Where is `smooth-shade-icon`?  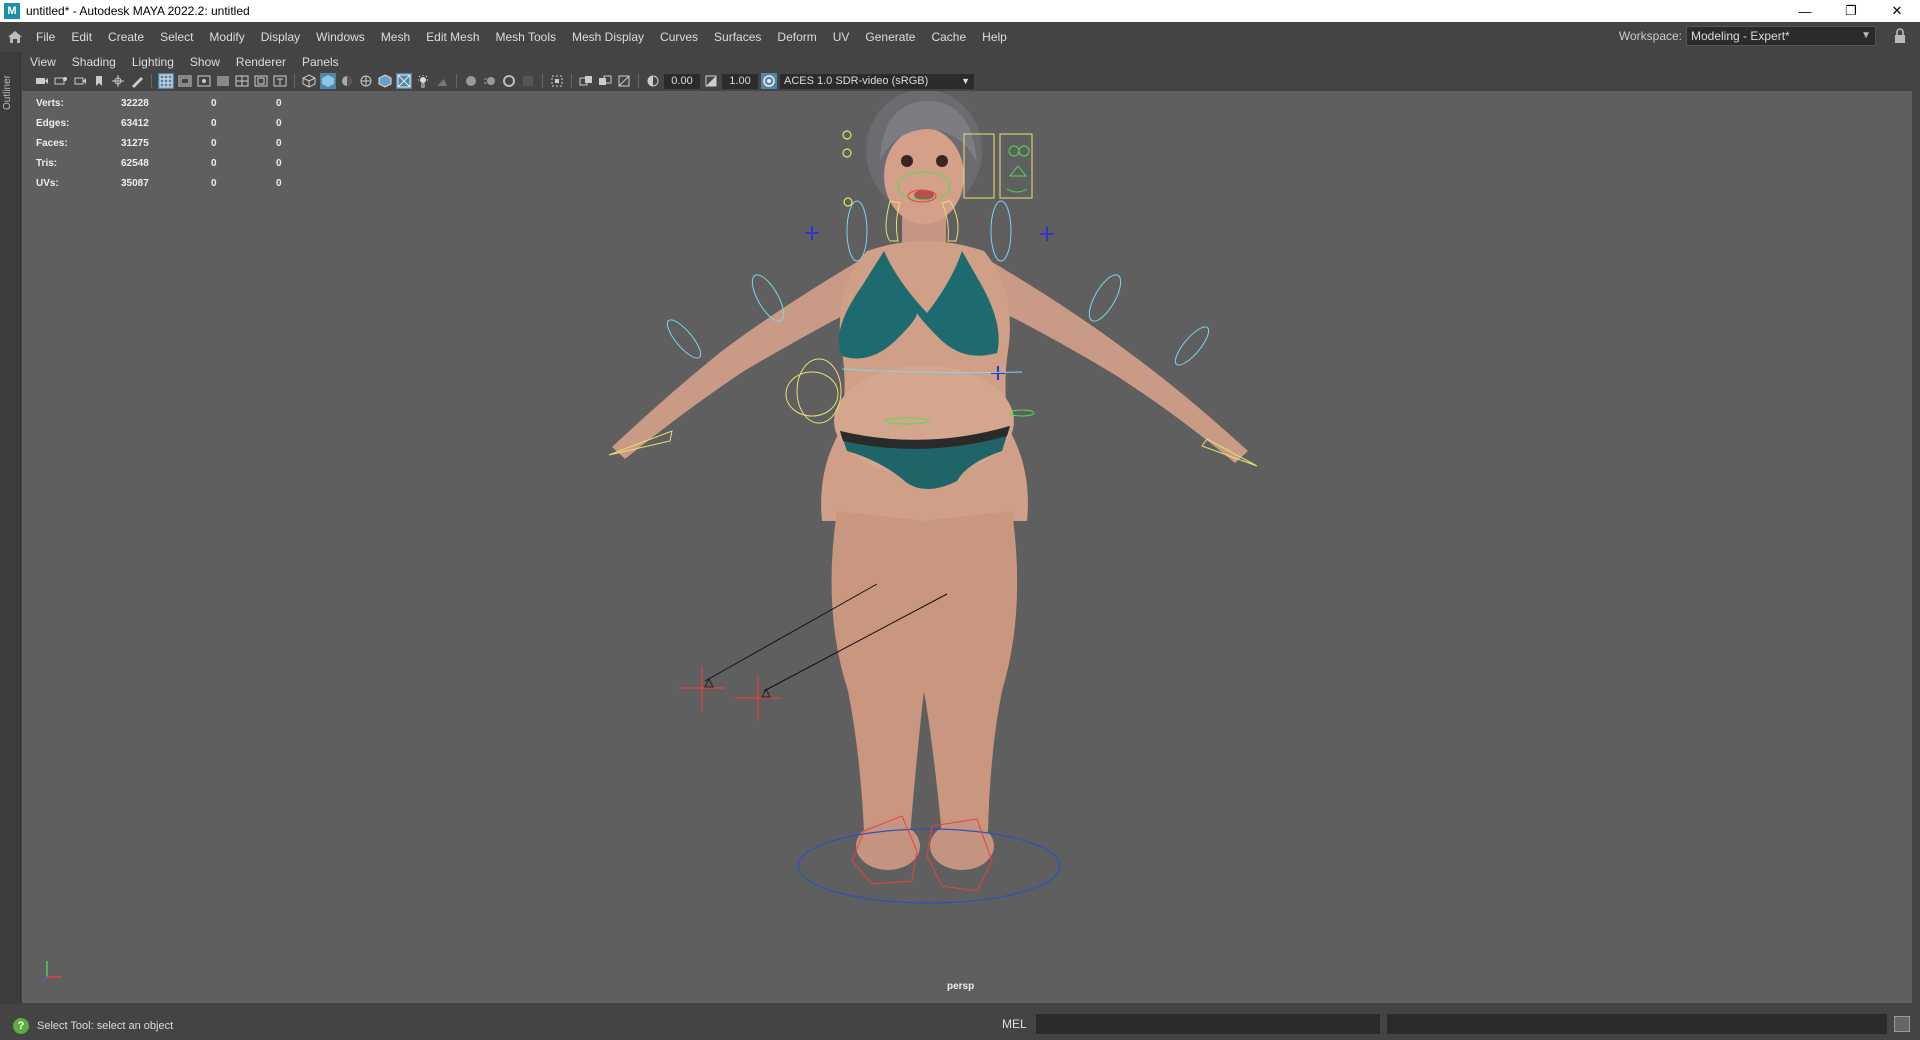 smooth-shade-icon is located at coordinates (328, 81).